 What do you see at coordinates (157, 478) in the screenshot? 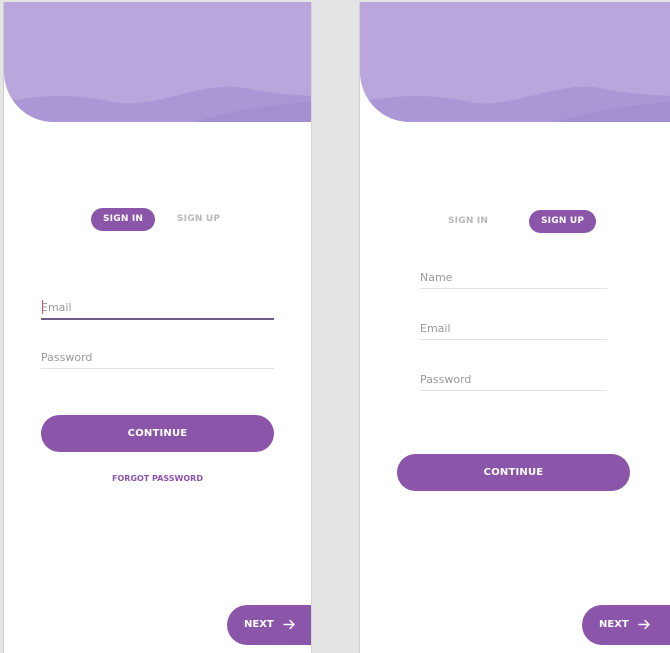
I see `forgot-password-link: FORGOT PASSWORD` at bounding box center [157, 478].